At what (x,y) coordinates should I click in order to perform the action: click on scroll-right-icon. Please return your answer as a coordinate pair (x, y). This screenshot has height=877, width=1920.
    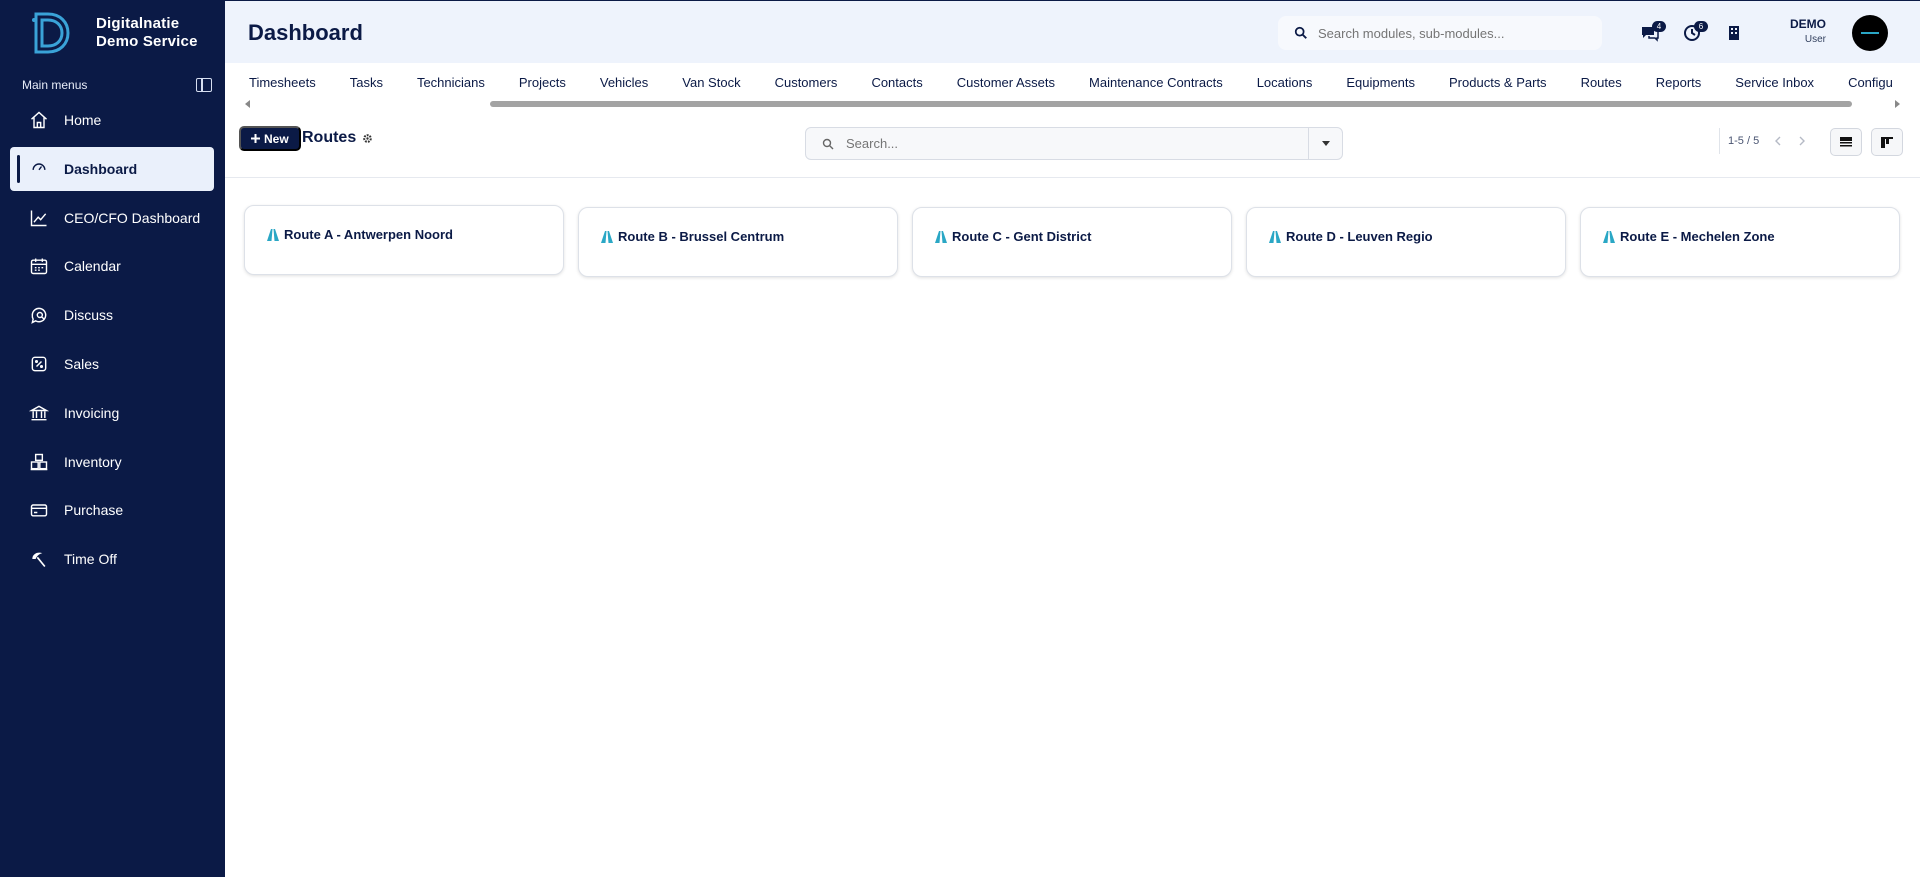
    Looking at the image, I should click on (1897, 104).